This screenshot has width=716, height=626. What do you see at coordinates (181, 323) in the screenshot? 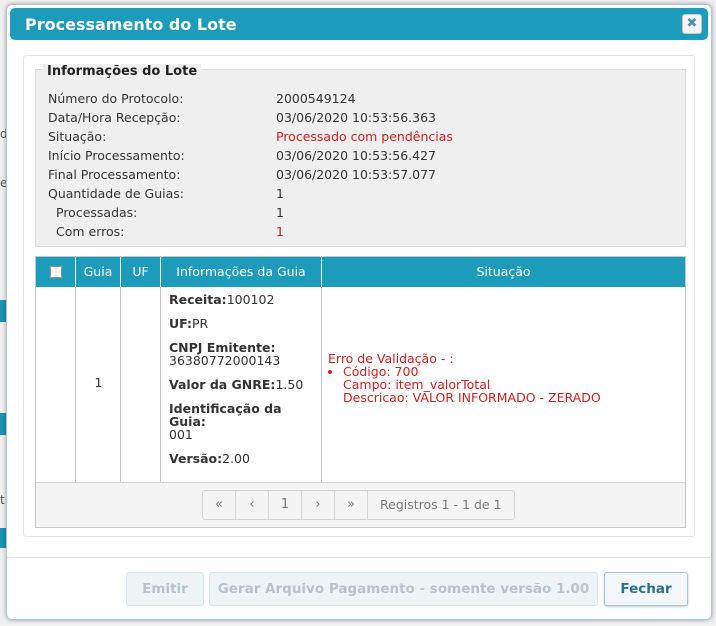
I see `uf-label: UF:` at bounding box center [181, 323].